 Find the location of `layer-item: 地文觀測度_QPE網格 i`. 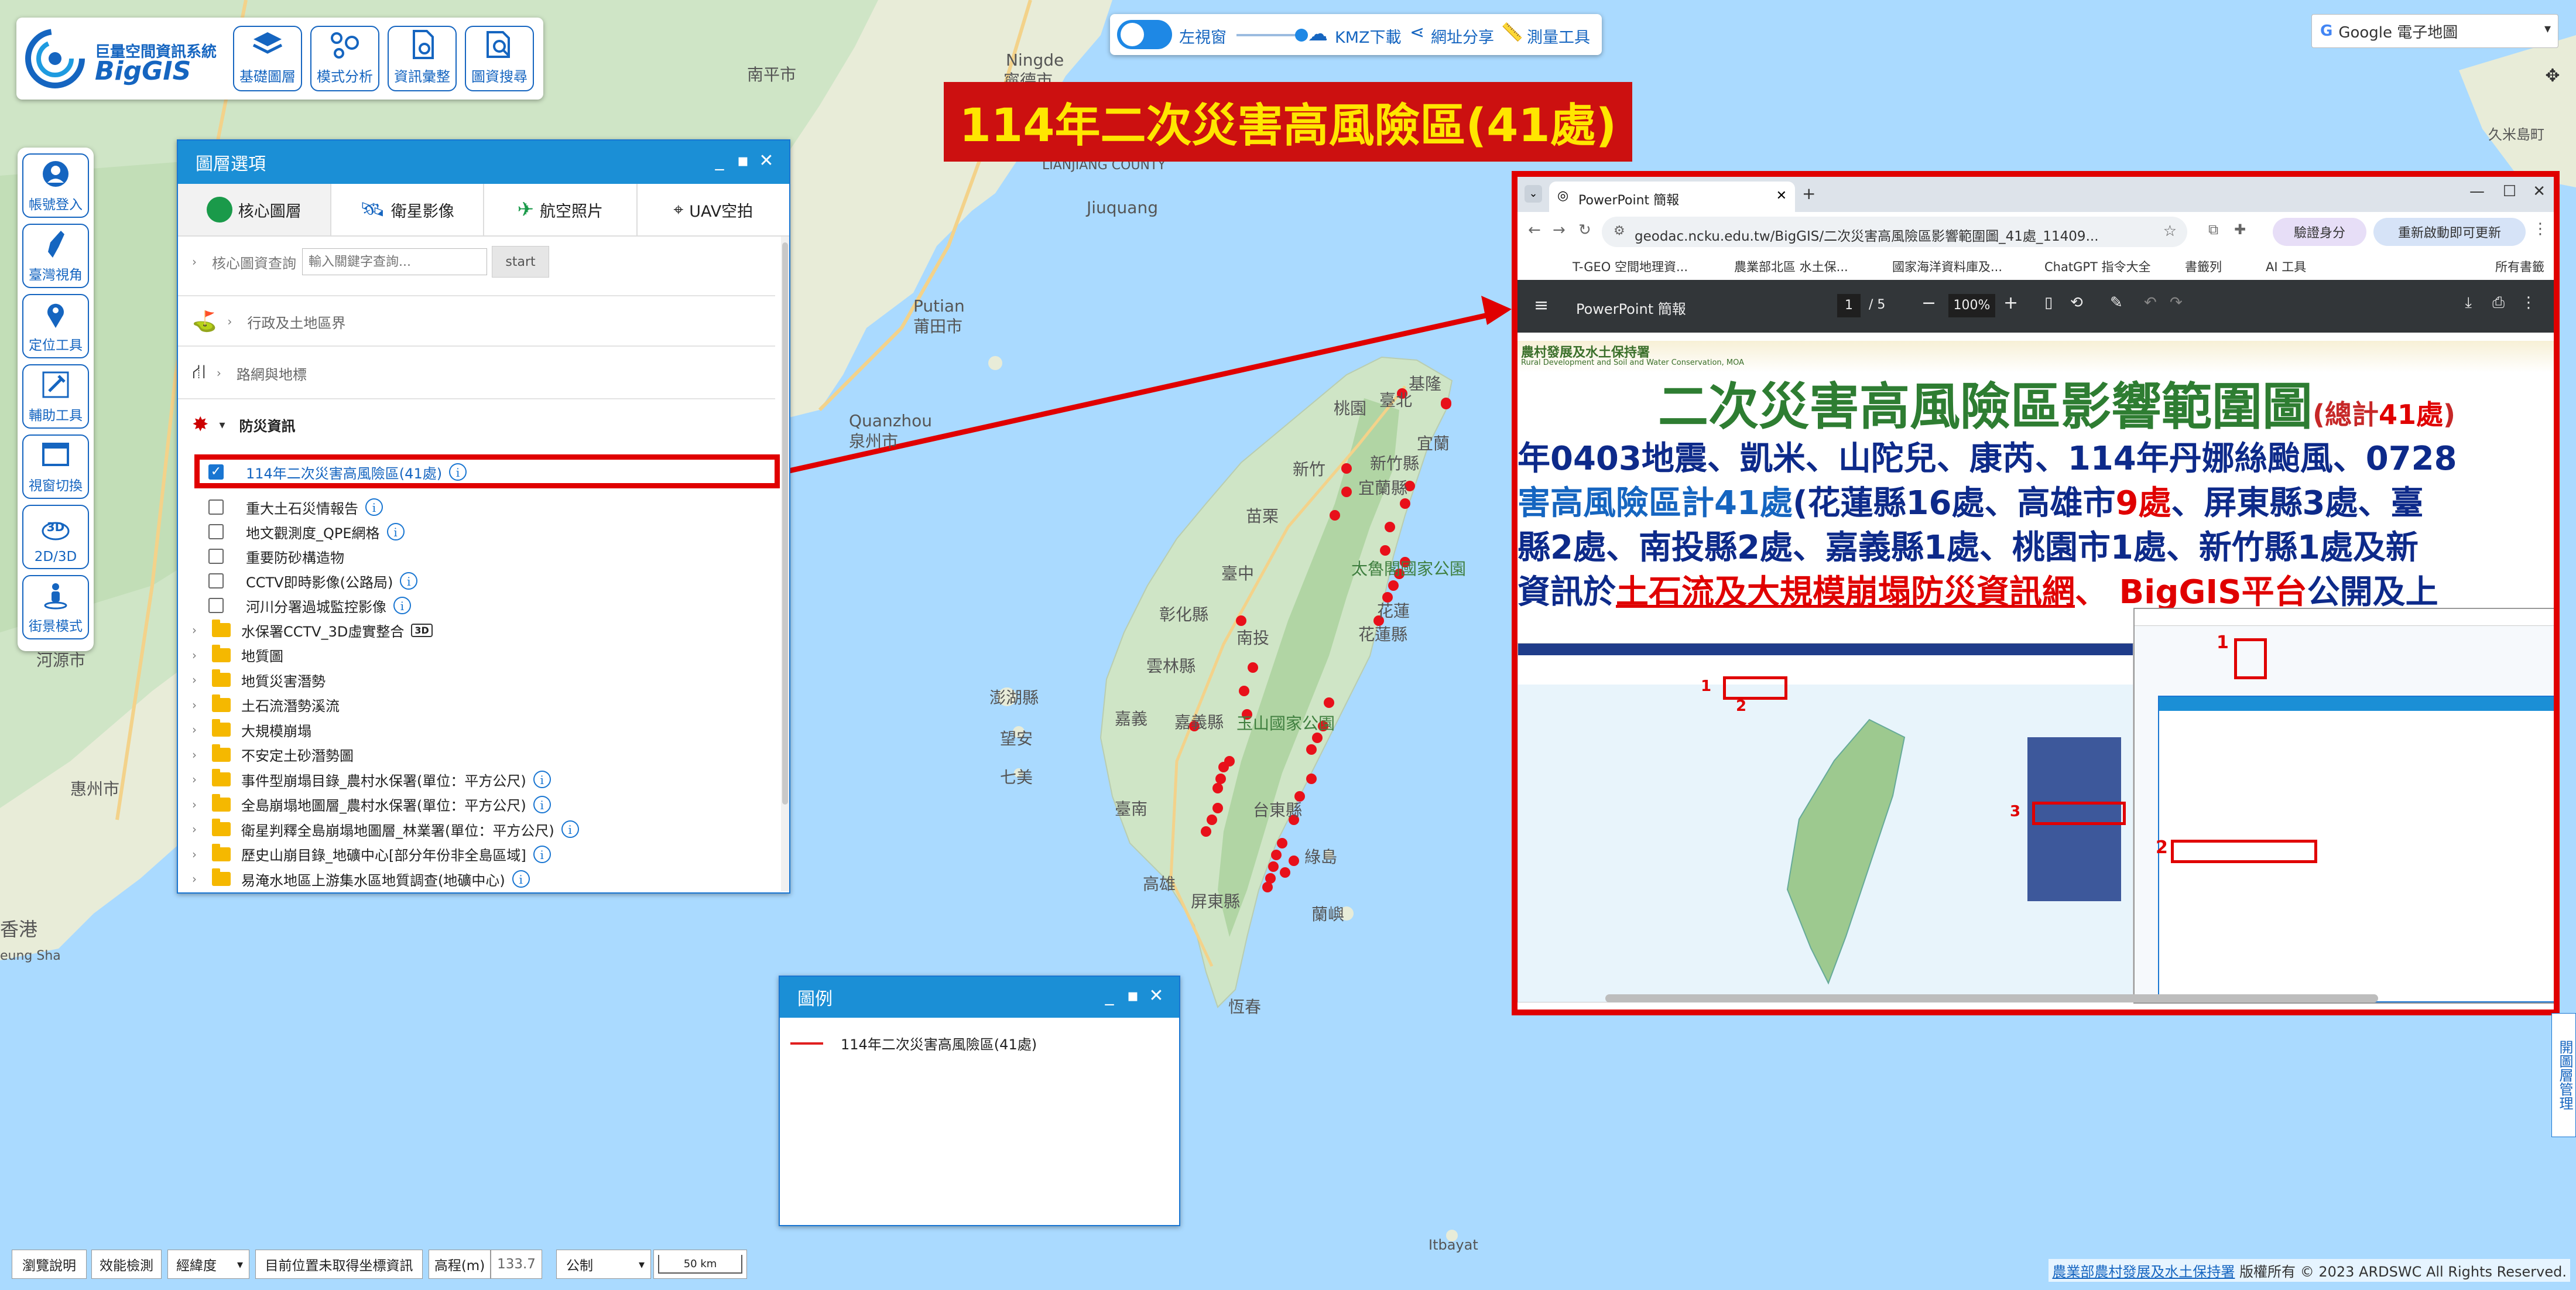

layer-item: 地文觀測度_QPE網格 i is located at coordinates (507, 531).